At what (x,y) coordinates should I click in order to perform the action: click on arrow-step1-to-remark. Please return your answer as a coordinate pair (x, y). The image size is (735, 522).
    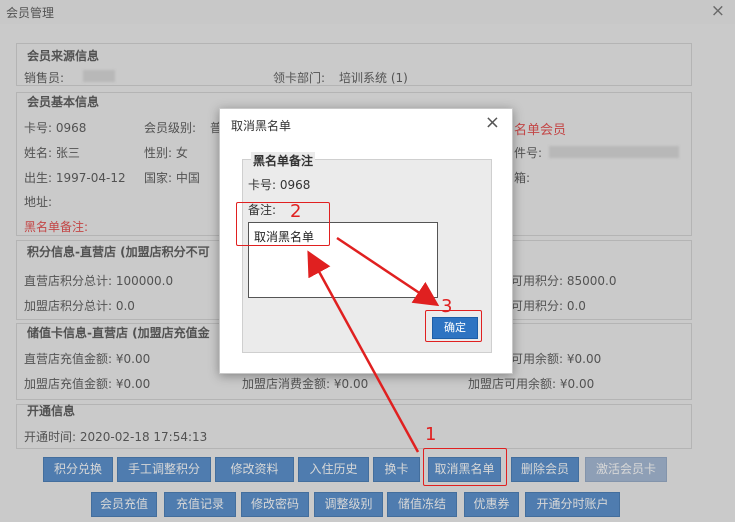
    Looking at the image, I should click on (363, 351).